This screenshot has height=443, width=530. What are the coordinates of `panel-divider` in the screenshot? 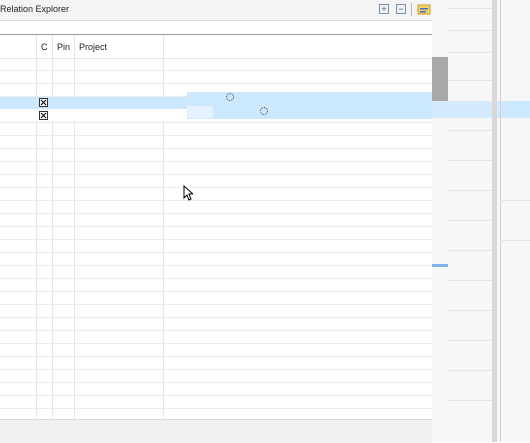 It's located at (500, 221).